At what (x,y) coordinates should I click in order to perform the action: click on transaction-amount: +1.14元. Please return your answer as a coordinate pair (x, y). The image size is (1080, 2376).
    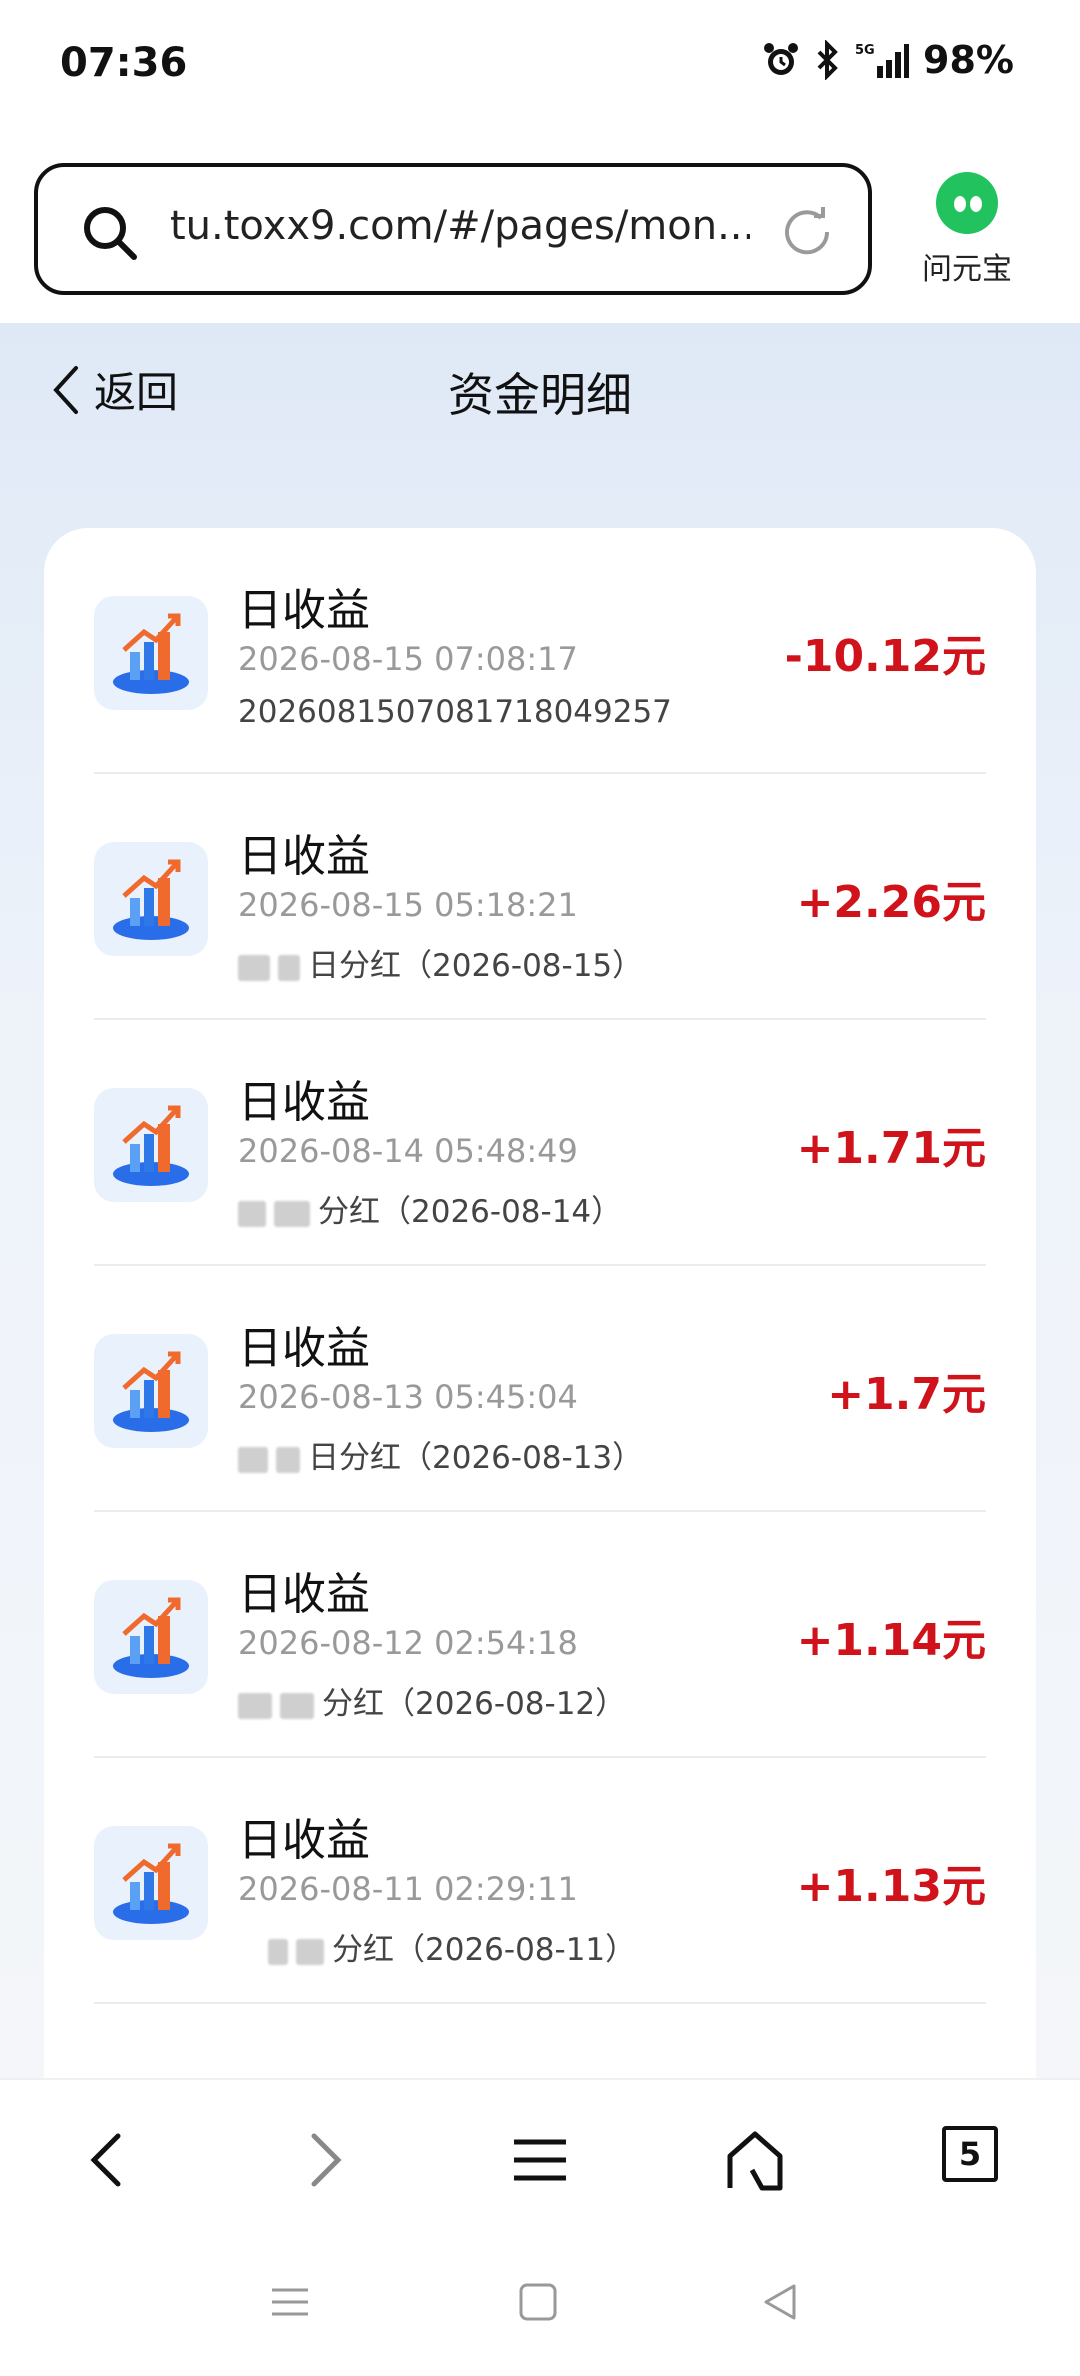
    Looking at the image, I should click on (891, 1640).